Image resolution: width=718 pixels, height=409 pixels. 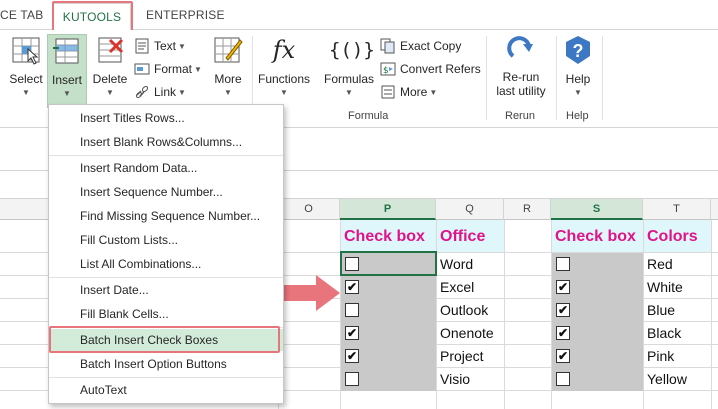 What do you see at coordinates (388, 69) in the screenshot?
I see `convert-refers-icon: $` at bounding box center [388, 69].